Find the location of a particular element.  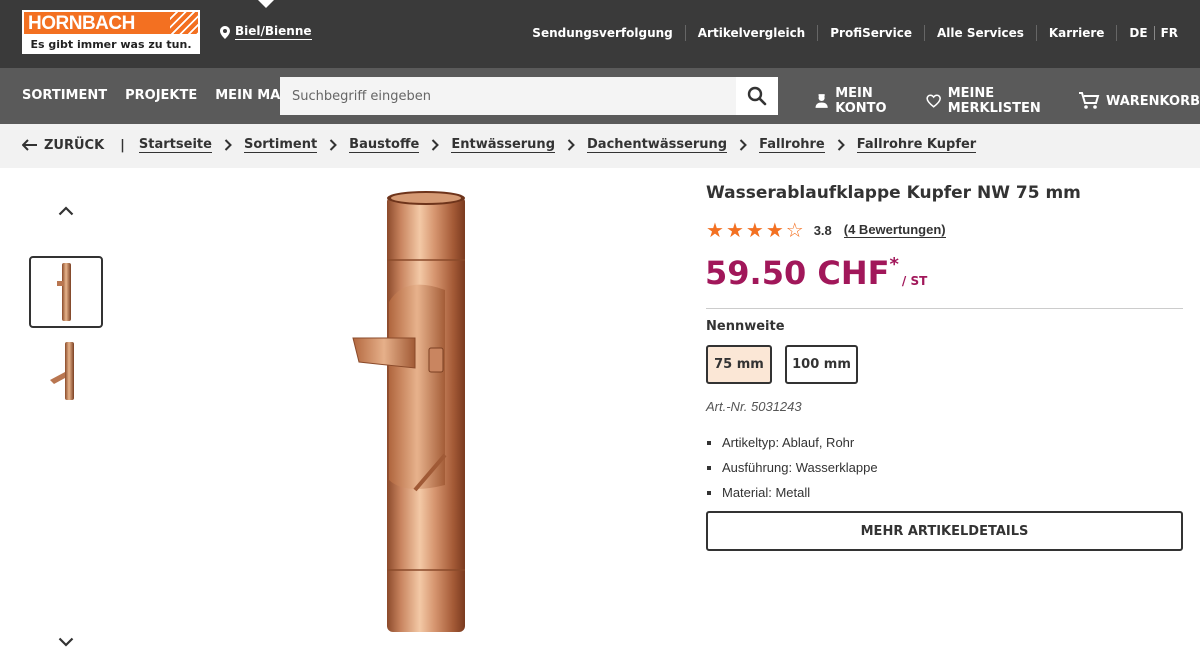

variant-option-100mm: 100 mm is located at coordinates (821, 364).